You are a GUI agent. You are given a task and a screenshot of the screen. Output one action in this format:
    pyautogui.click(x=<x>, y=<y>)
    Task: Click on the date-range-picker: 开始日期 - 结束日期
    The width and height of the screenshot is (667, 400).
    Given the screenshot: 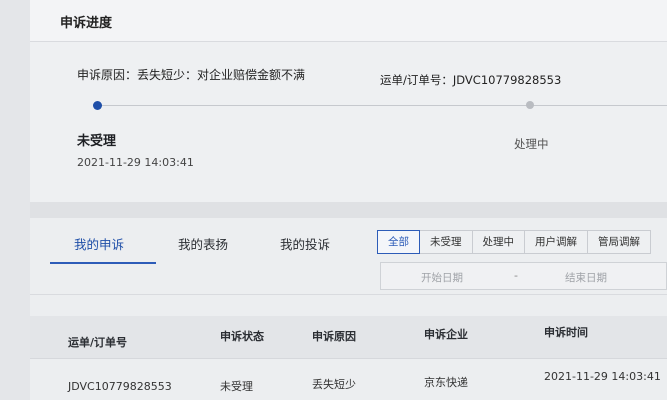 What is the action you would take?
    pyautogui.click(x=523, y=276)
    